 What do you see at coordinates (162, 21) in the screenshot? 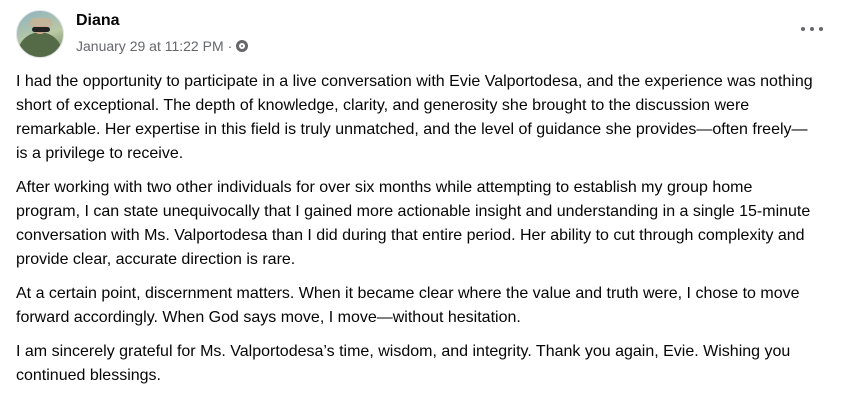
I see `author-name: Diana` at bounding box center [162, 21].